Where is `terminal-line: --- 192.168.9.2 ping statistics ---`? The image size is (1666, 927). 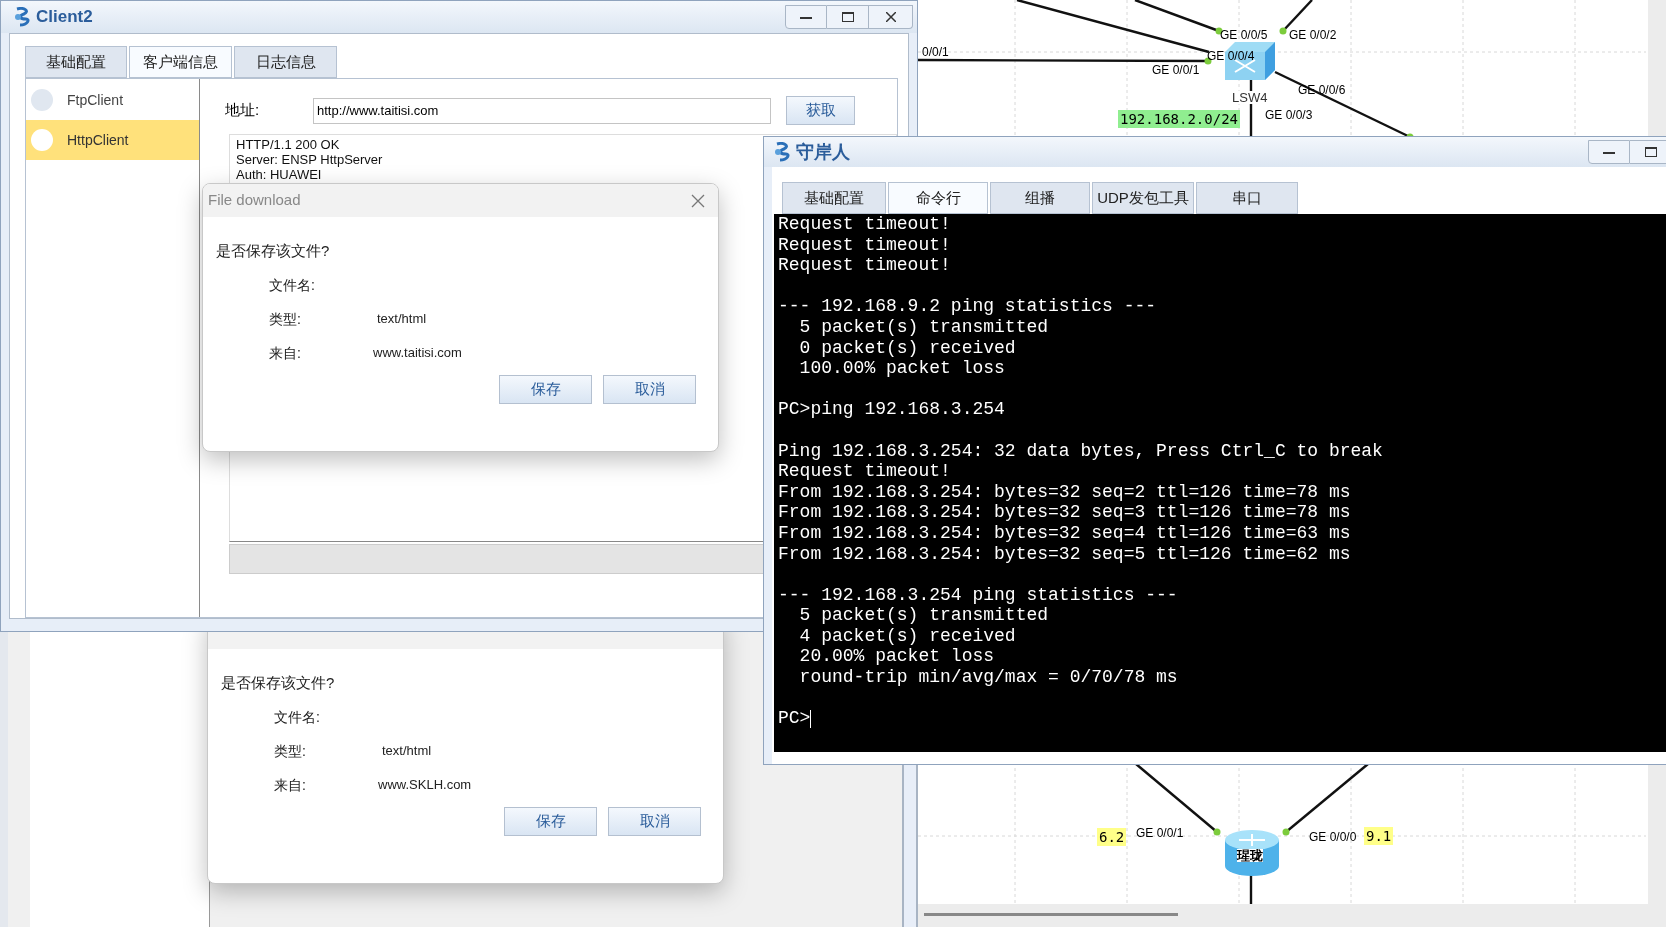
terminal-line: --- 192.168.9.2 ping statistics --- is located at coordinates (967, 306).